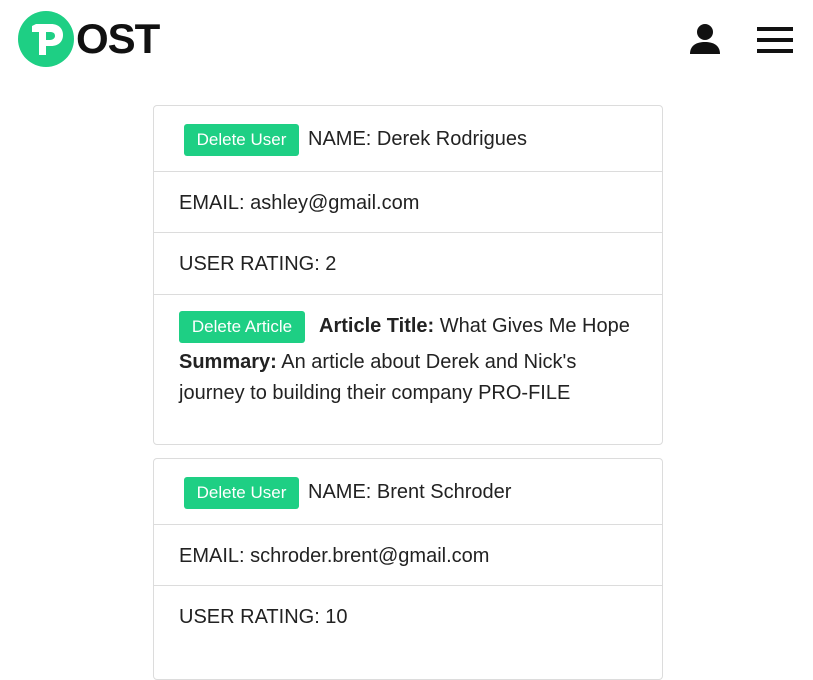  Describe the element at coordinates (406, 40) in the screenshot. I see `header: OST` at that location.